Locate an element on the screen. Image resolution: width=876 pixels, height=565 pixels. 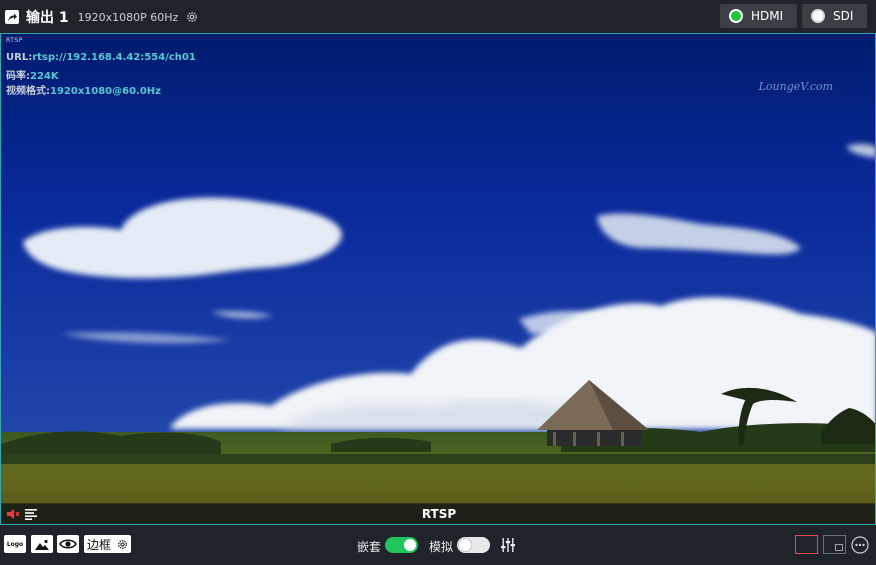
image-overlay-button is located at coordinates (42, 544).